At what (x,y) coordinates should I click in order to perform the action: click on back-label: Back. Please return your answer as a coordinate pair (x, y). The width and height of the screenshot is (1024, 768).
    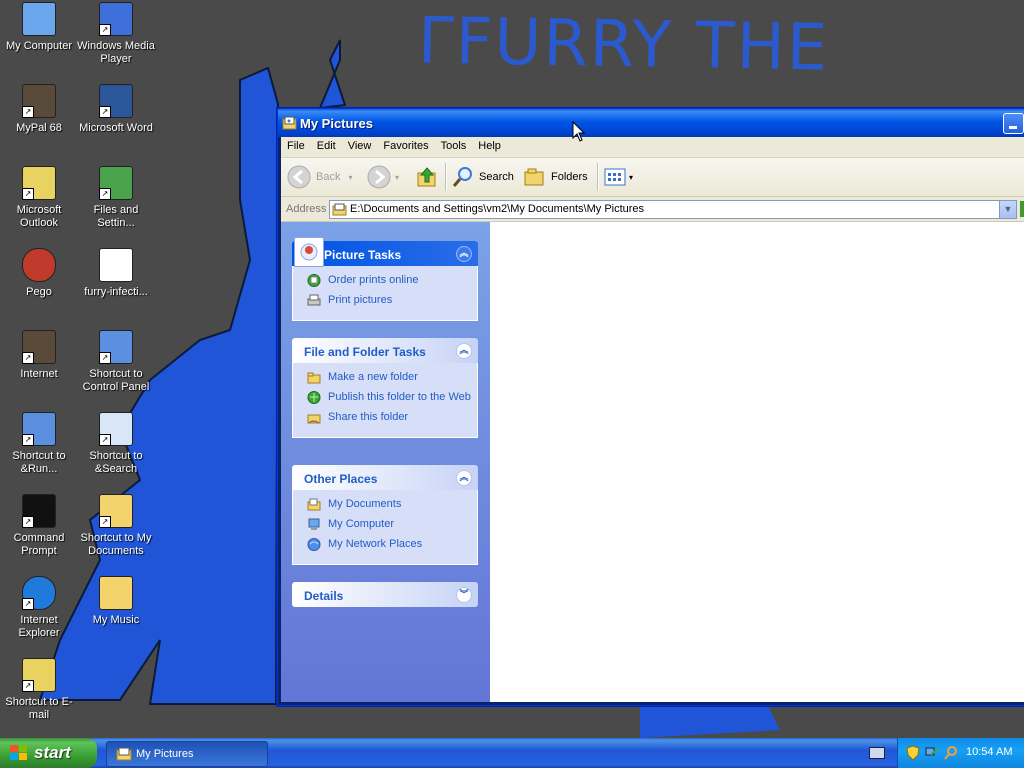
    Looking at the image, I should click on (328, 177).